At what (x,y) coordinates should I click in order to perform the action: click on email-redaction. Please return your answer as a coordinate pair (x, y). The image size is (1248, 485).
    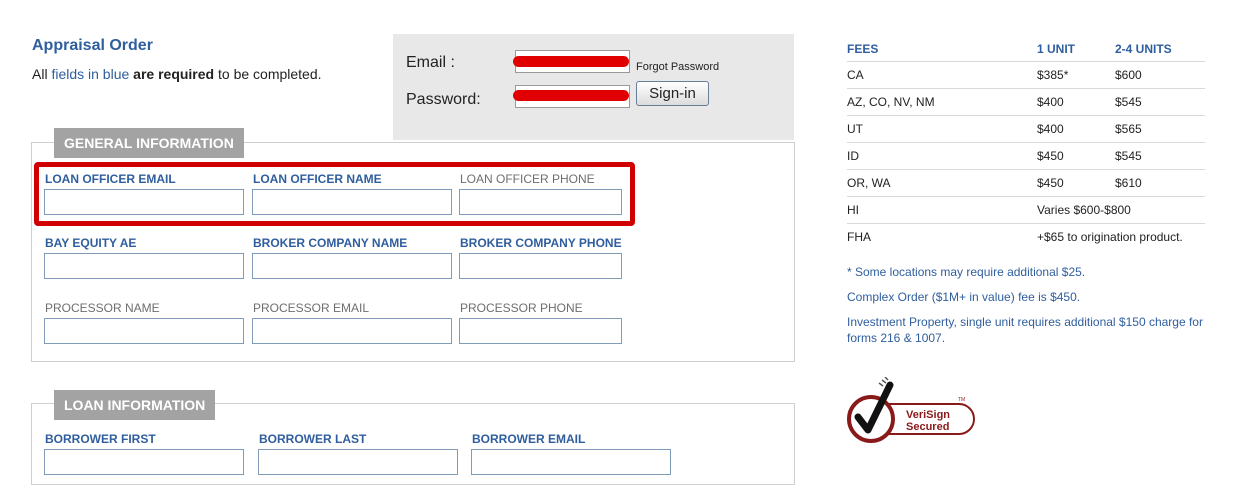
    Looking at the image, I should click on (571, 61).